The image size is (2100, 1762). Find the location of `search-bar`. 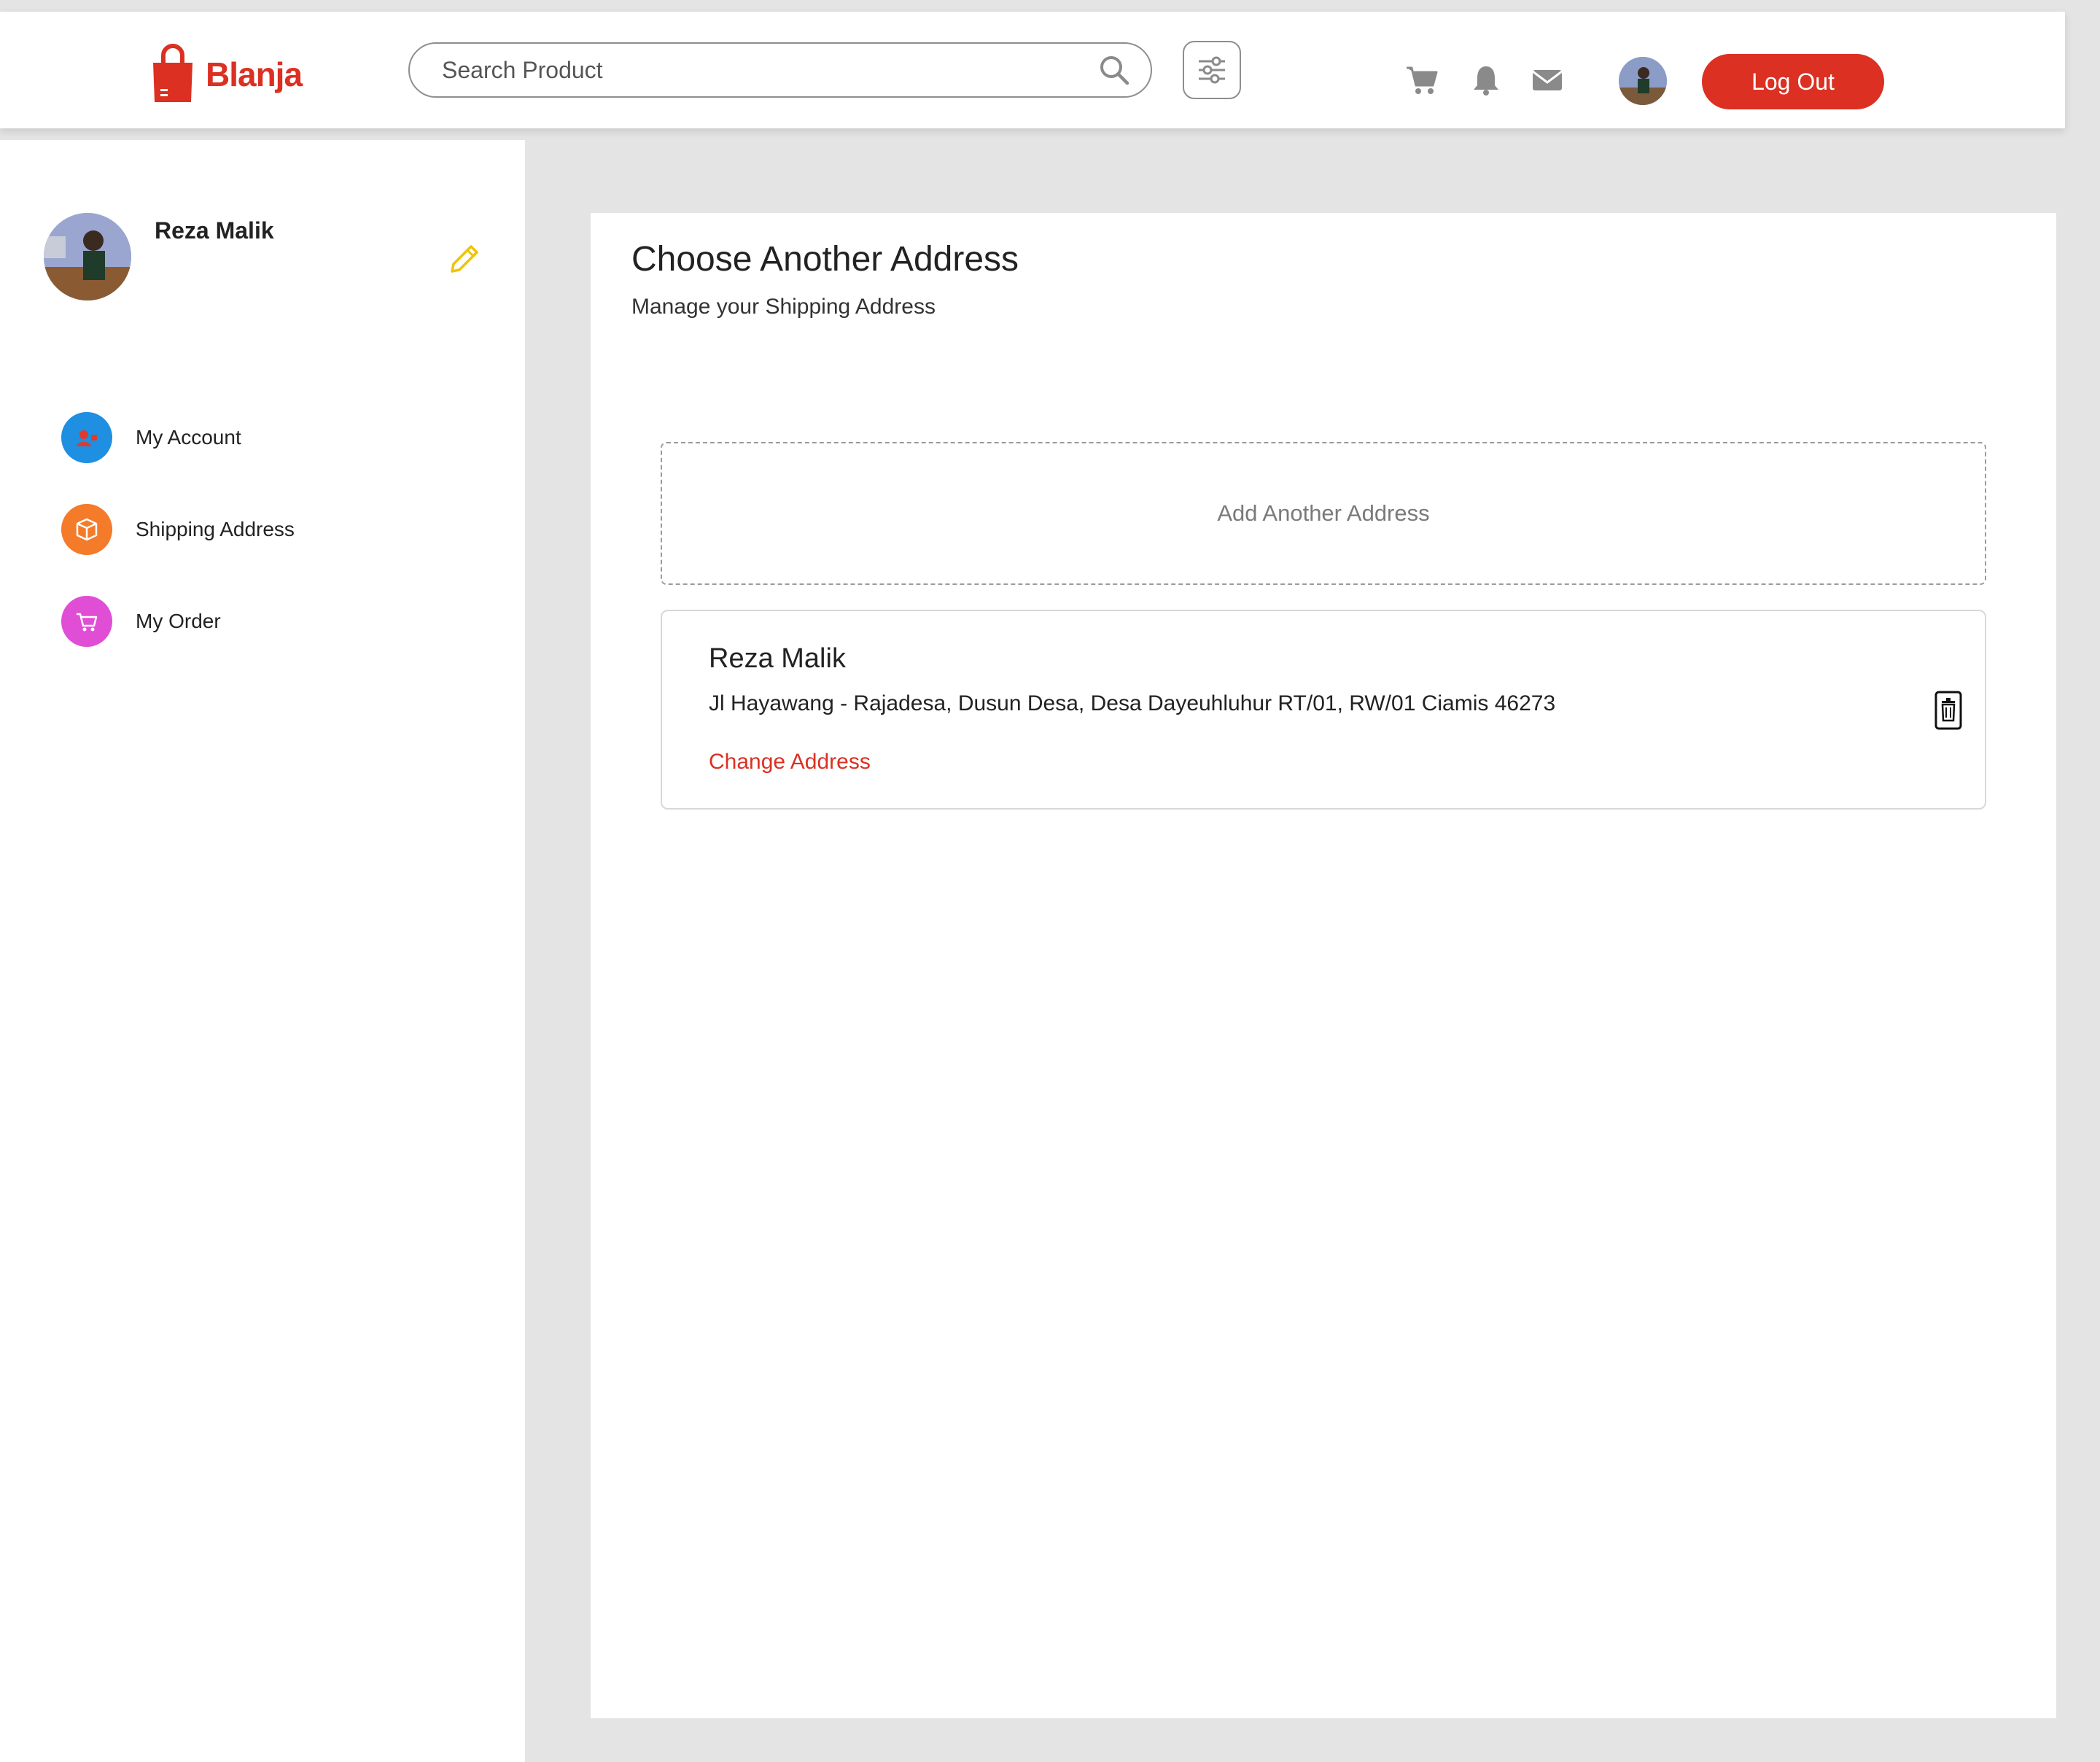

search-bar is located at coordinates (780, 70).